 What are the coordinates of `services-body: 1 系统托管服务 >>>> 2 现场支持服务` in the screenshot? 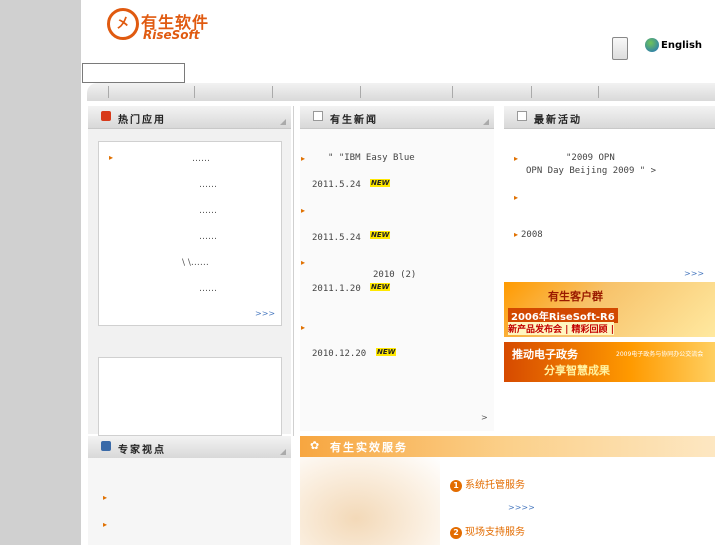 It's located at (507, 501).